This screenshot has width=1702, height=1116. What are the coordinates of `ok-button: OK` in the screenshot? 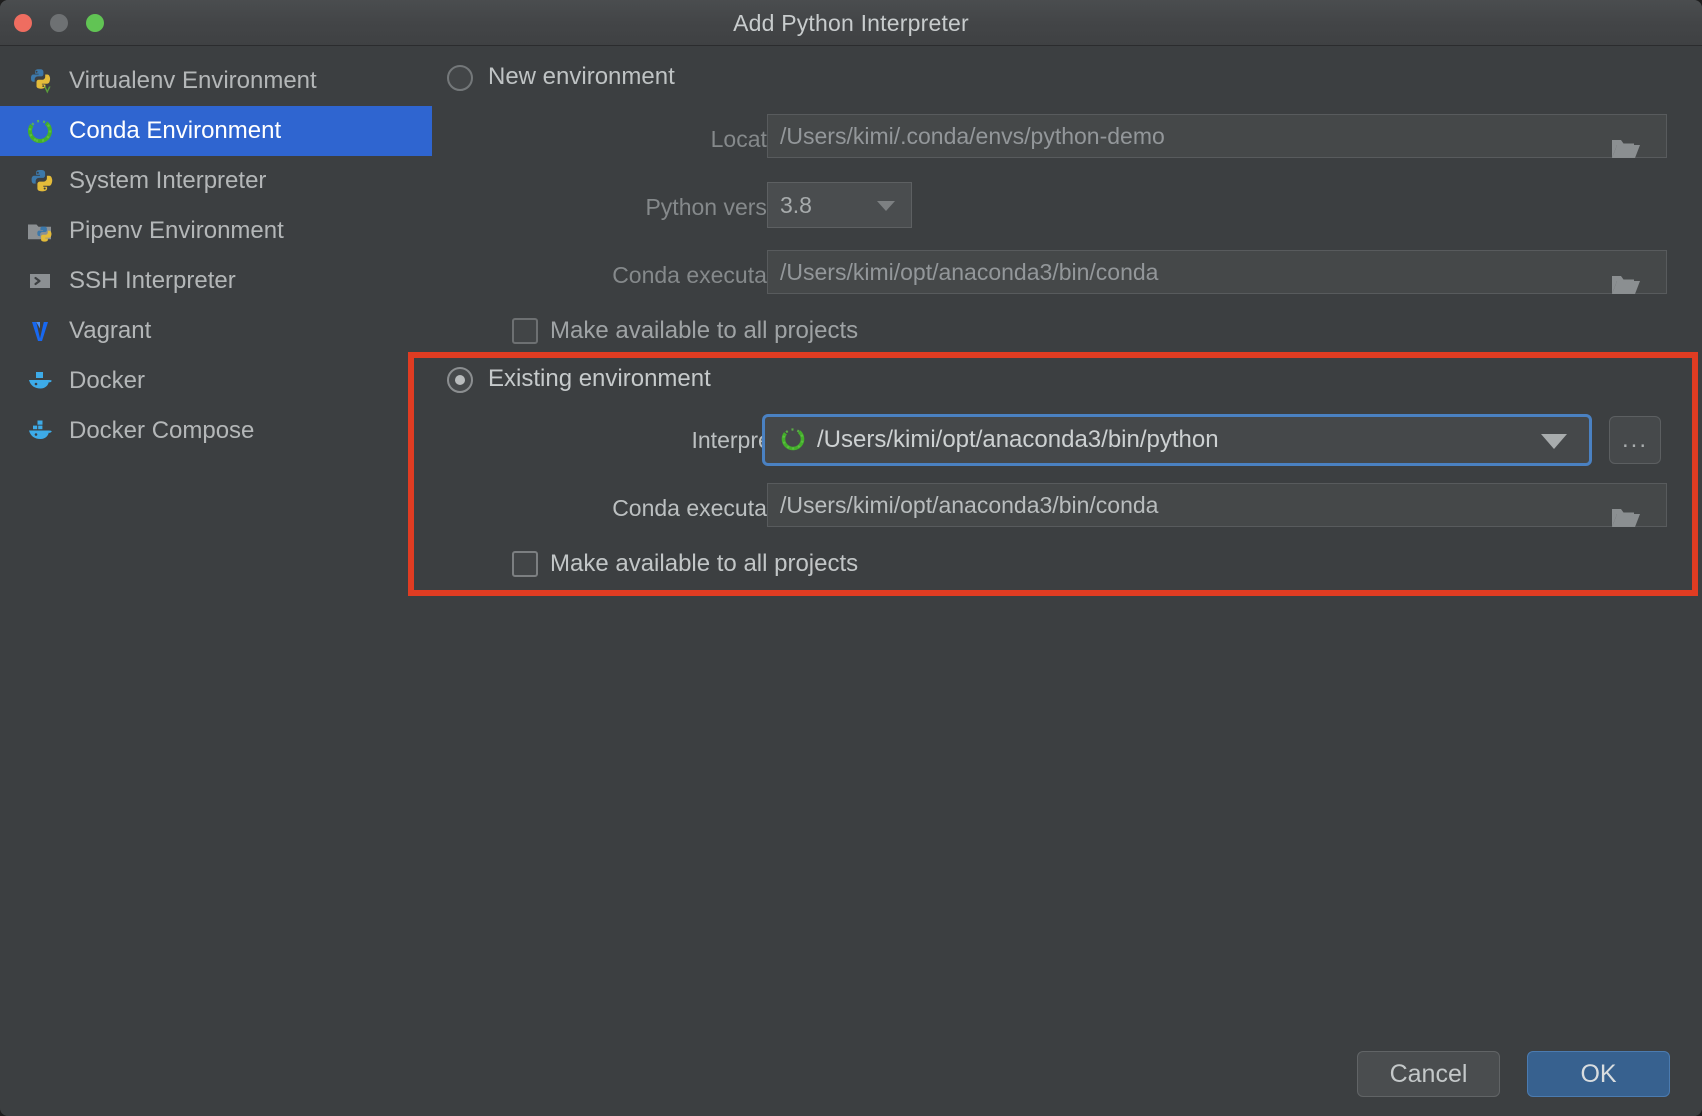 It's located at (1598, 1074).